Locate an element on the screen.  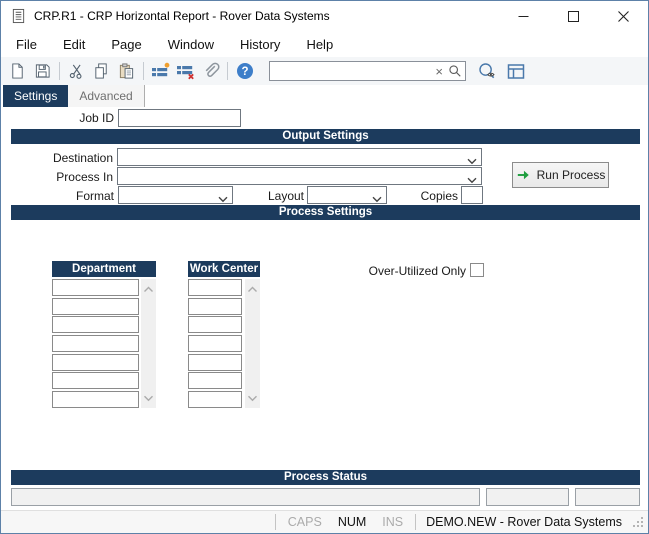
run-process-label: Run Process is located at coordinates (571, 175).